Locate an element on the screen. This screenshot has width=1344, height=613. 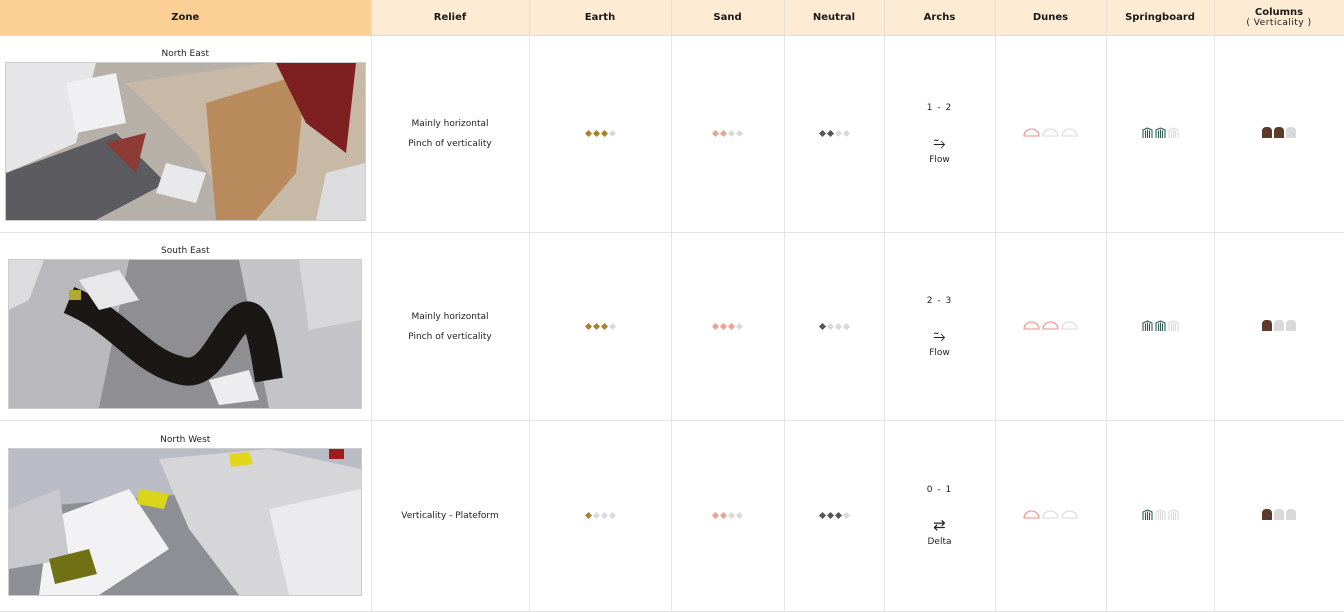
springboard-header: Springboard is located at coordinates (1160, 18).